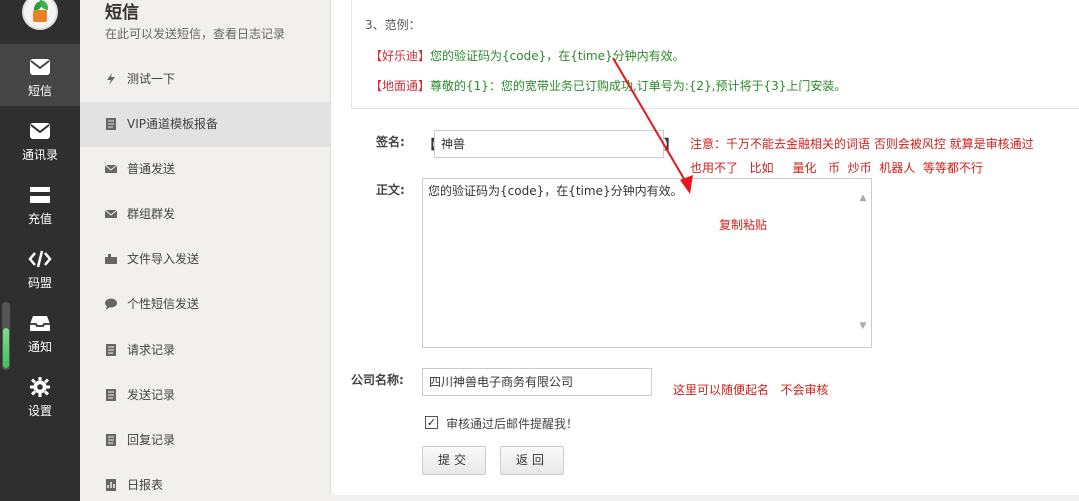 The image size is (1079, 501). What do you see at coordinates (111, 485) in the screenshot?
I see `chart-icon` at bounding box center [111, 485].